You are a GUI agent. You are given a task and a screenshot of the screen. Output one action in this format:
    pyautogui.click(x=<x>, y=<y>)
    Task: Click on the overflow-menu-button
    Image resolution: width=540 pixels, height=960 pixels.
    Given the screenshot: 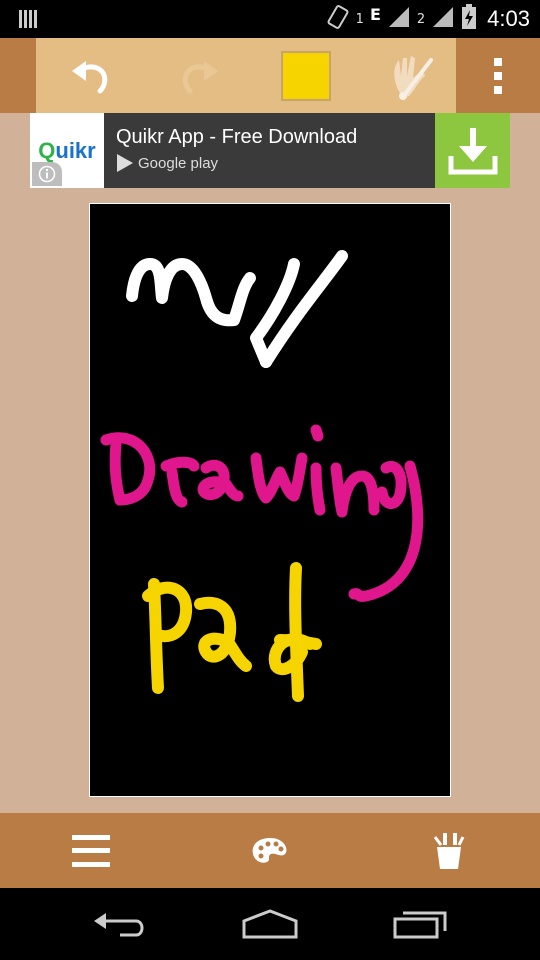 What is the action you would take?
    pyautogui.click(x=498, y=75)
    